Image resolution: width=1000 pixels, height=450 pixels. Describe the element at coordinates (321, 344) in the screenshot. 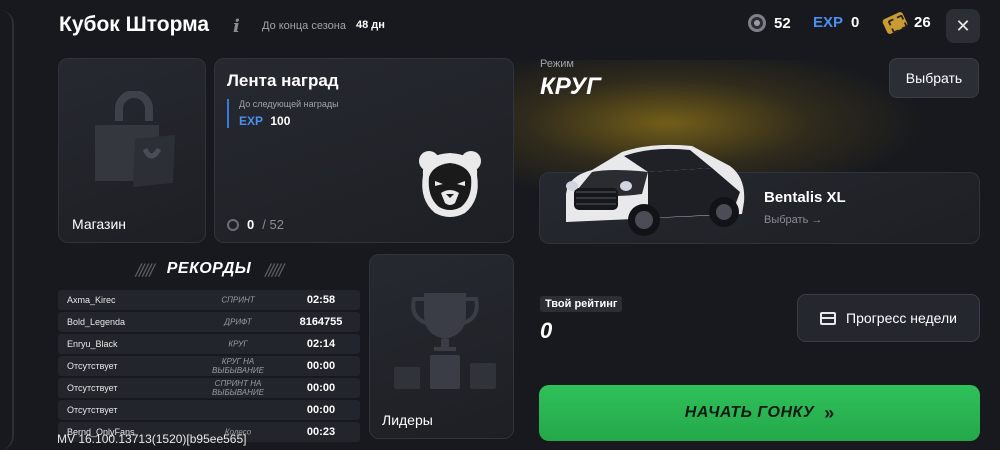

I see `record-value: 02:14` at that location.